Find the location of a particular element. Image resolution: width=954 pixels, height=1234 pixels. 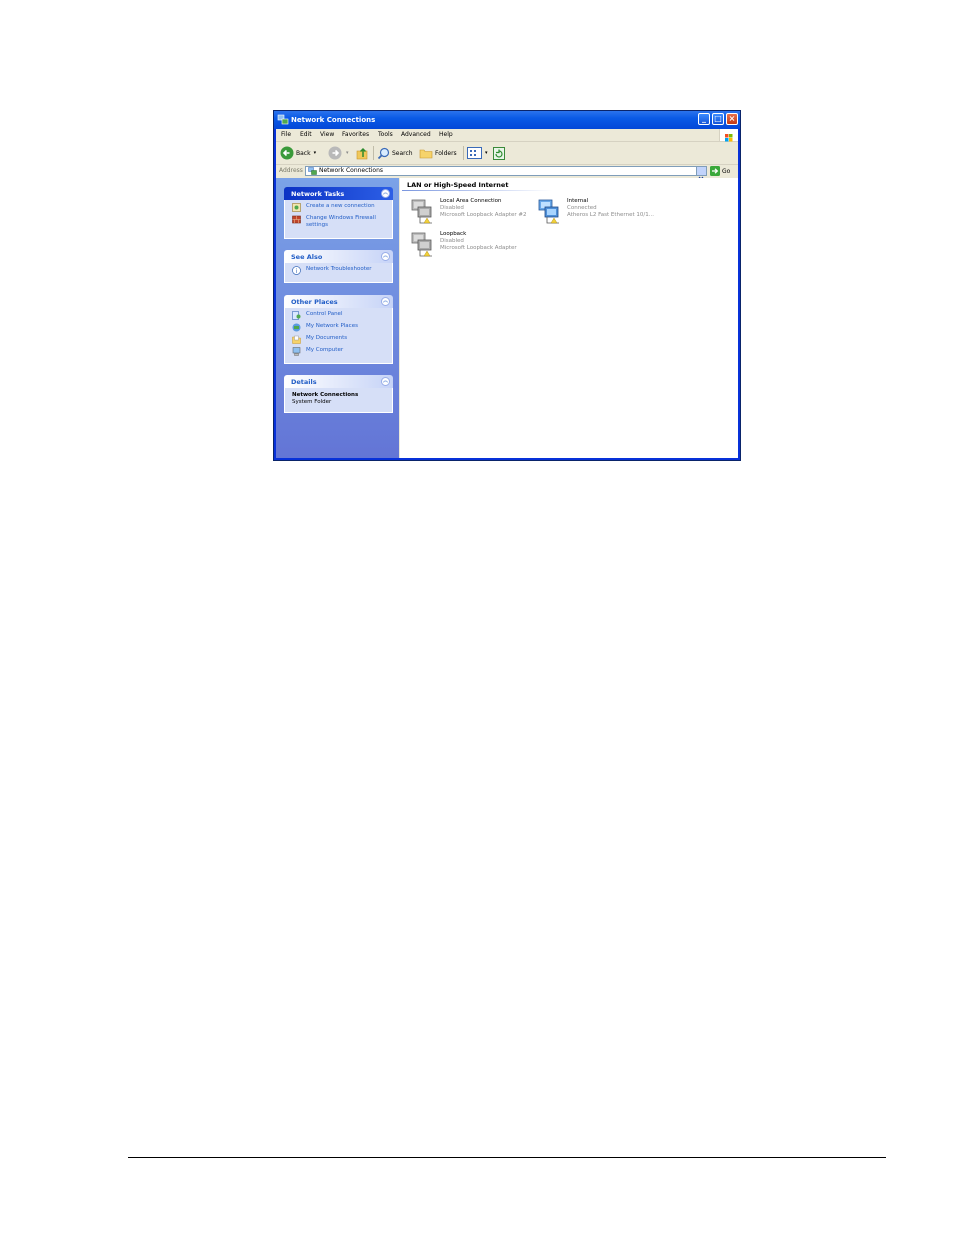

change-firewall-link: Change Windows Firewall settings is located at coordinates (338, 224).